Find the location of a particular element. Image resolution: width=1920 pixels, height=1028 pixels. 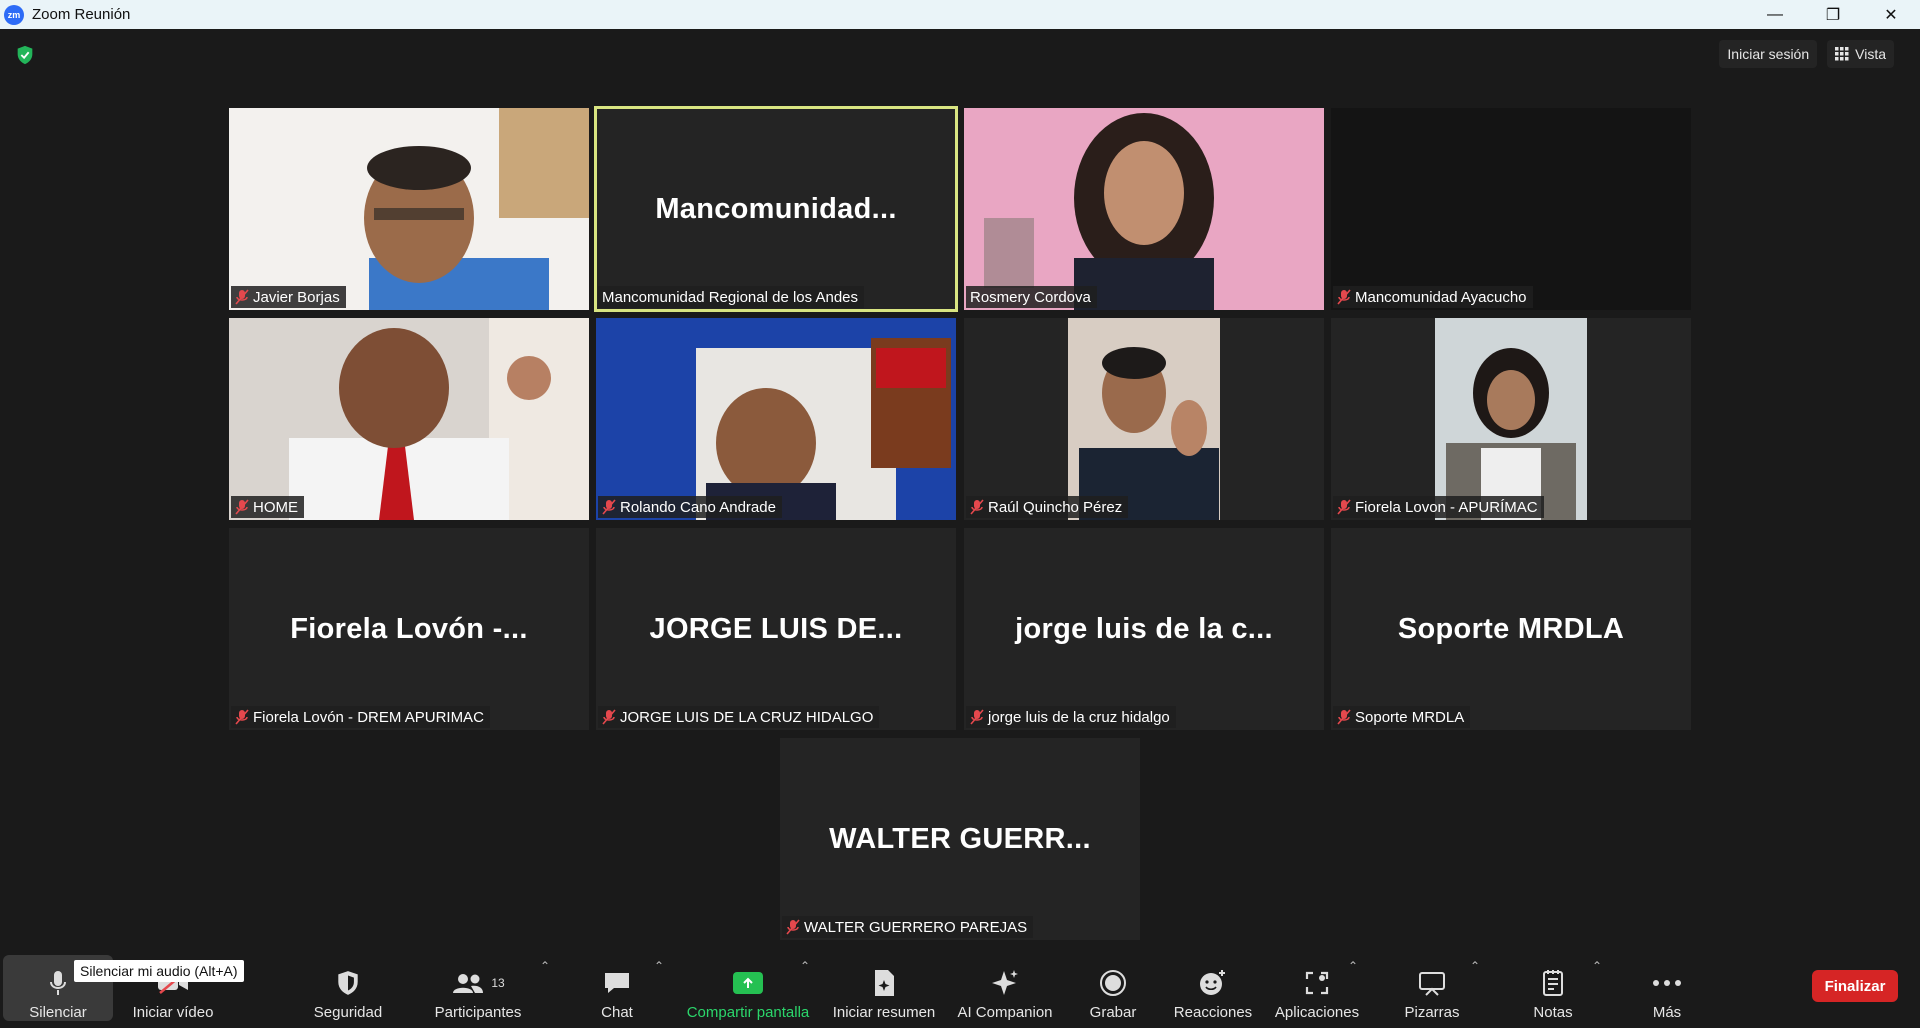

notes-button: Notas is located at coordinates (1553, 988).